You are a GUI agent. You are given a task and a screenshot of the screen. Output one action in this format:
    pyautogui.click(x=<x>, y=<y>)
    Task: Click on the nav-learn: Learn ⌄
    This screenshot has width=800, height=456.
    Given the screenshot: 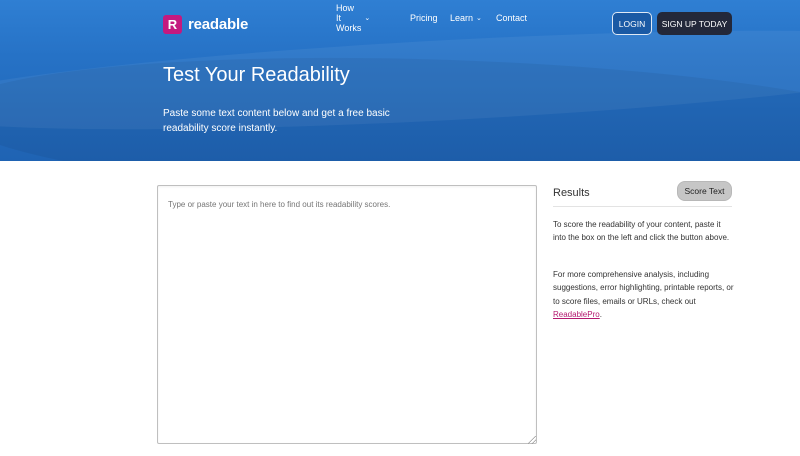 What is the action you would take?
    pyautogui.click(x=466, y=18)
    